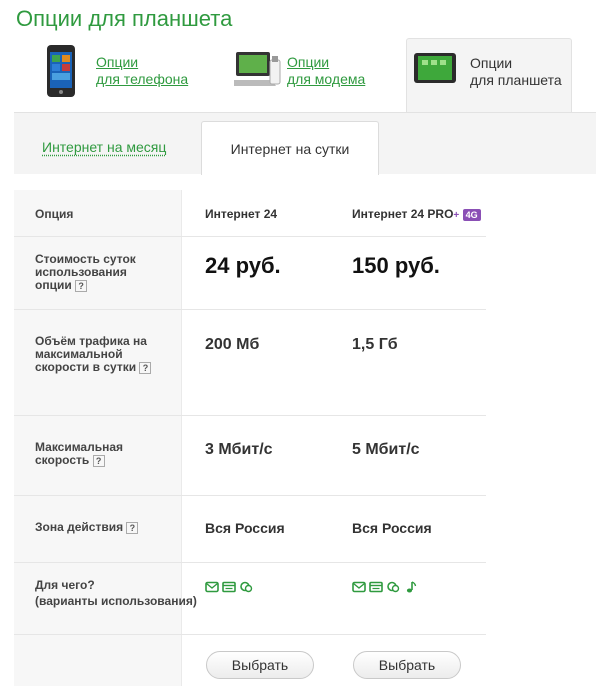 This screenshot has width=596, height=686. What do you see at coordinates (245, 528) in the screenshot?
I see `plan1-zone: Вся Россия` at bounding box center [245, 528].